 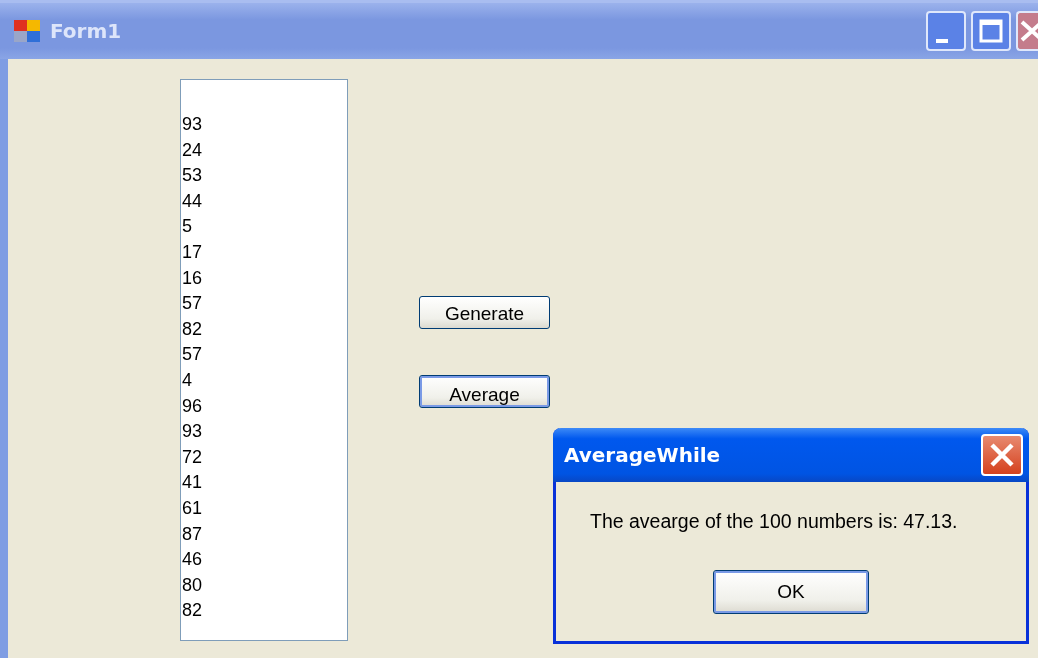 I want to click on list-item: 46, so click(x=192, y=560).